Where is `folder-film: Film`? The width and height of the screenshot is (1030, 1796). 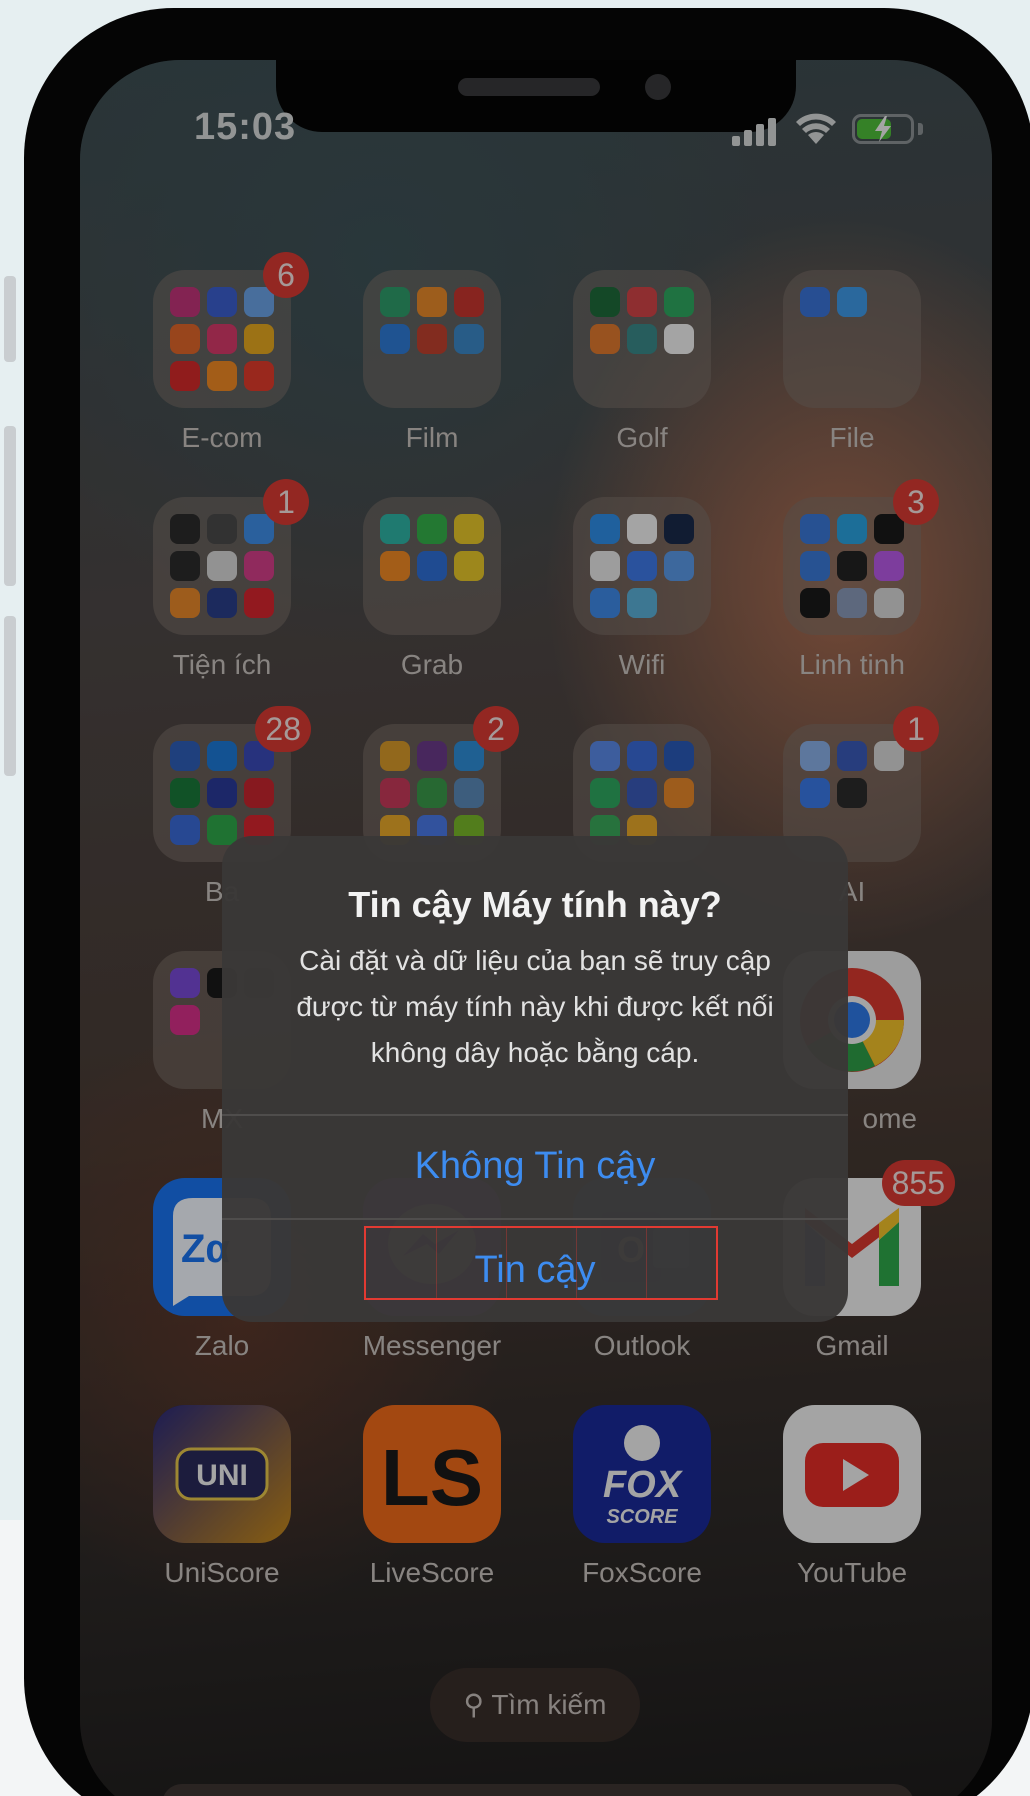
folder-film: Film is located at coordinates (432, 380).